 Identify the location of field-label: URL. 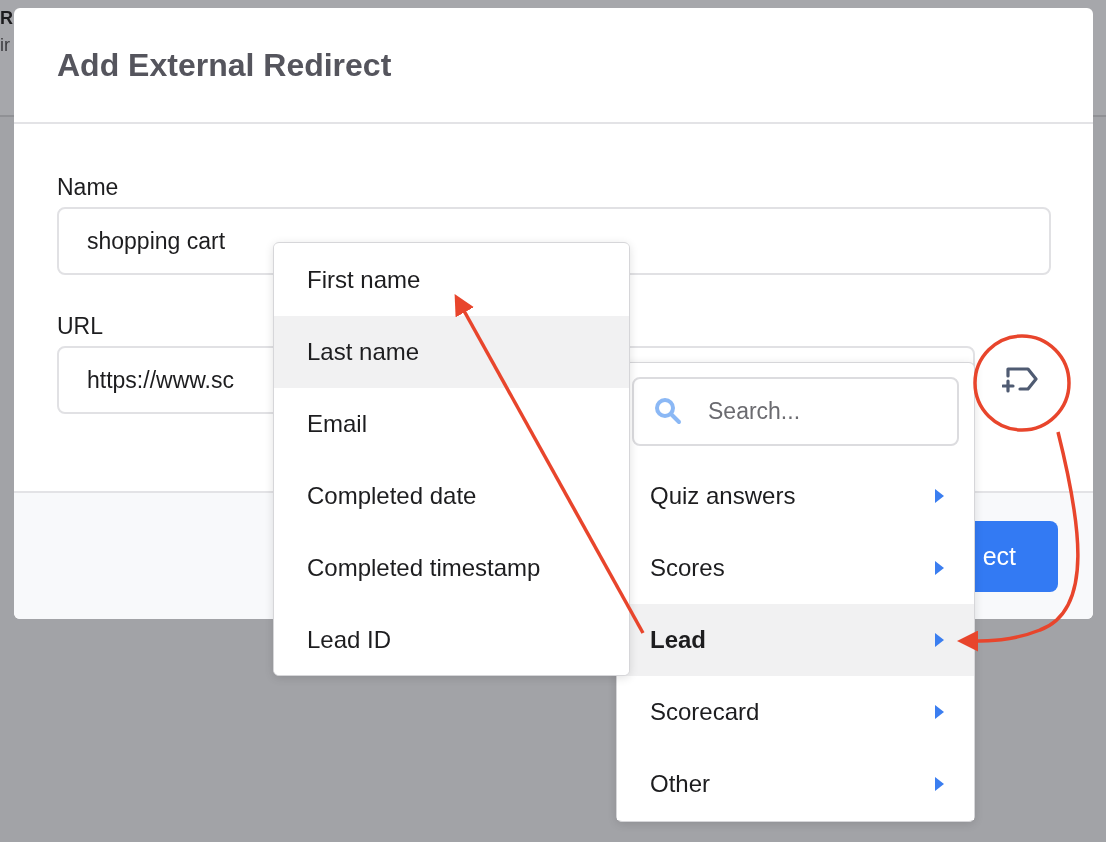
(80, 326).